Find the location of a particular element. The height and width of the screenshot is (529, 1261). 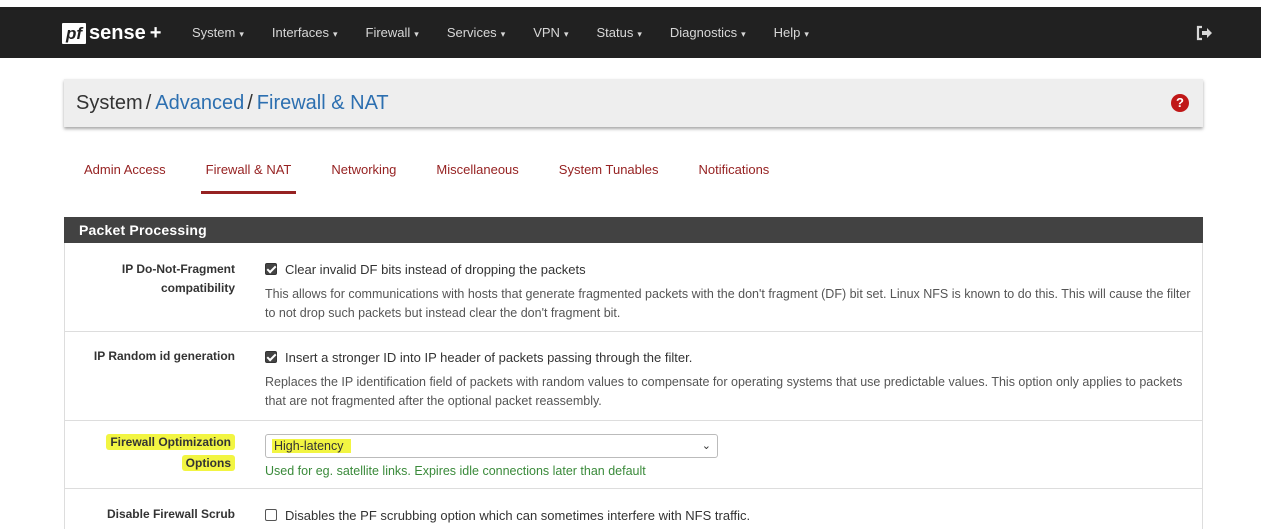

logo-mark: pf is located at coordinates (74, 33).